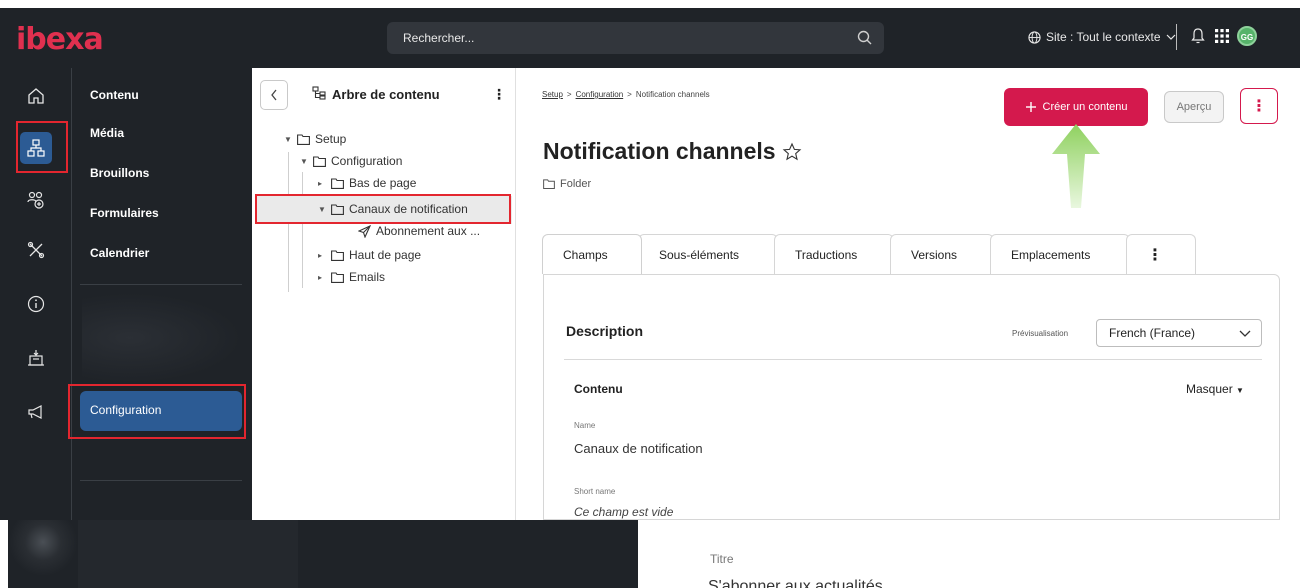 The width and height of the screenshot is (1300, 588). What do you see at coordinates (792, 152) in the screenshot?
I see `star-bookmark-icon` at bounding box center [792, 152].